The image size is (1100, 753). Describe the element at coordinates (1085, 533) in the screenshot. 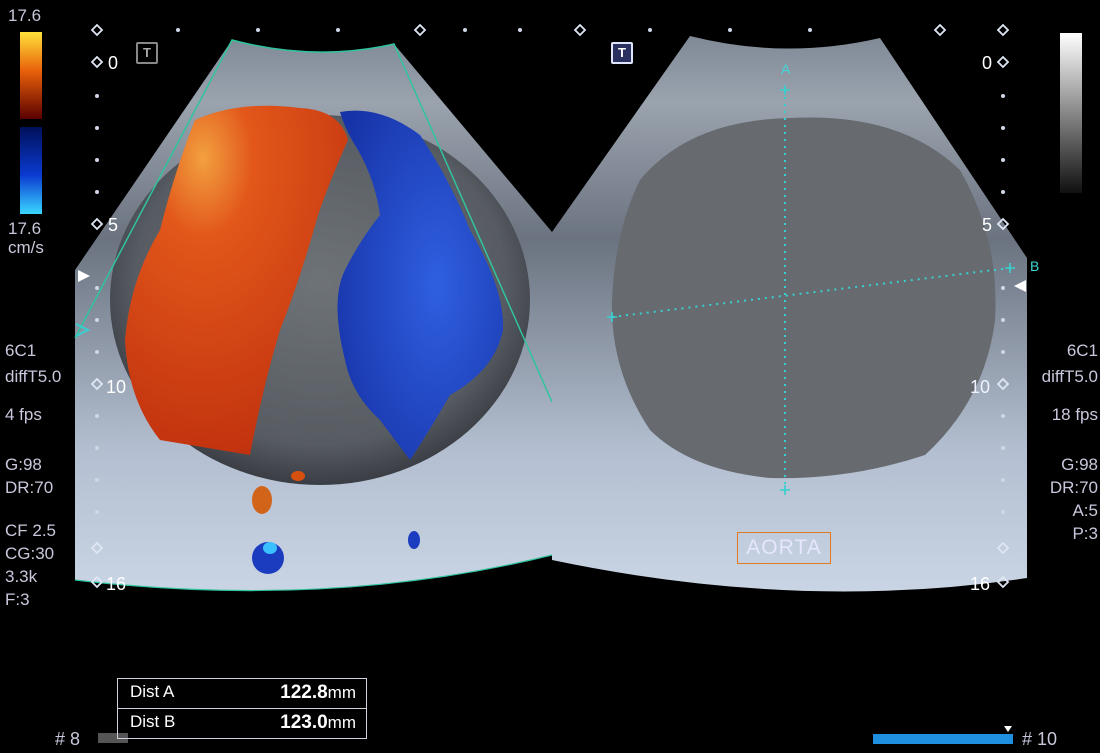

I see `right-p: P:3` at that location.